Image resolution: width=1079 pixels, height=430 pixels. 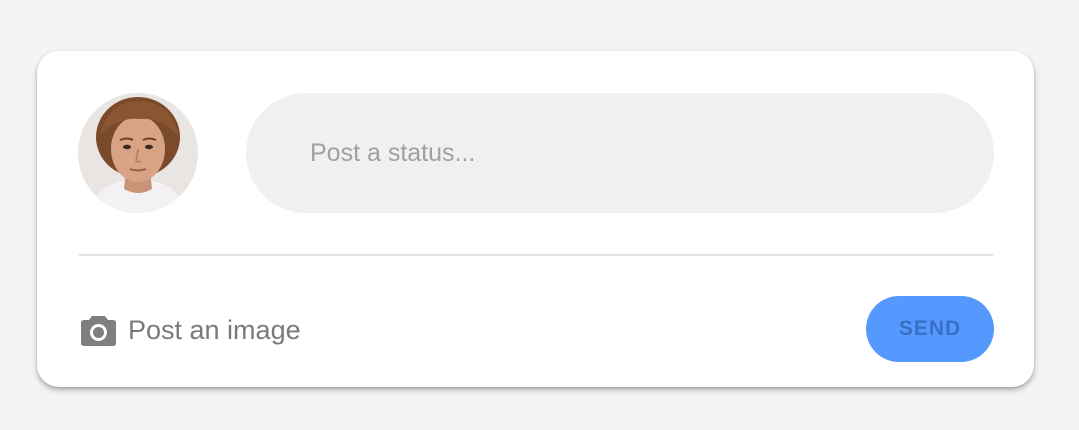 I want to click on avatar, so click(x=138, y=153).